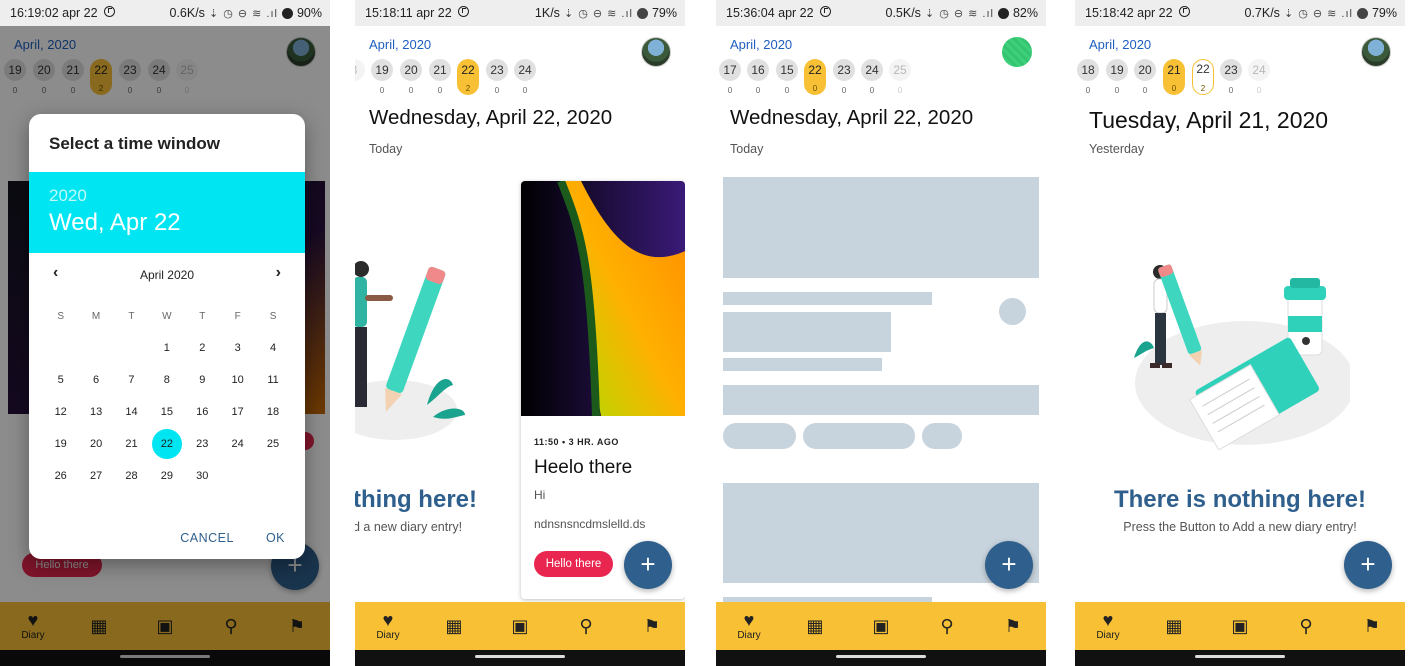 The height and width of the screenshot is (666, 1409). What do you see at coordinates (68, 196) in the screenshot?
I see `selected-year: 2020` at bounding box center [68, 196].